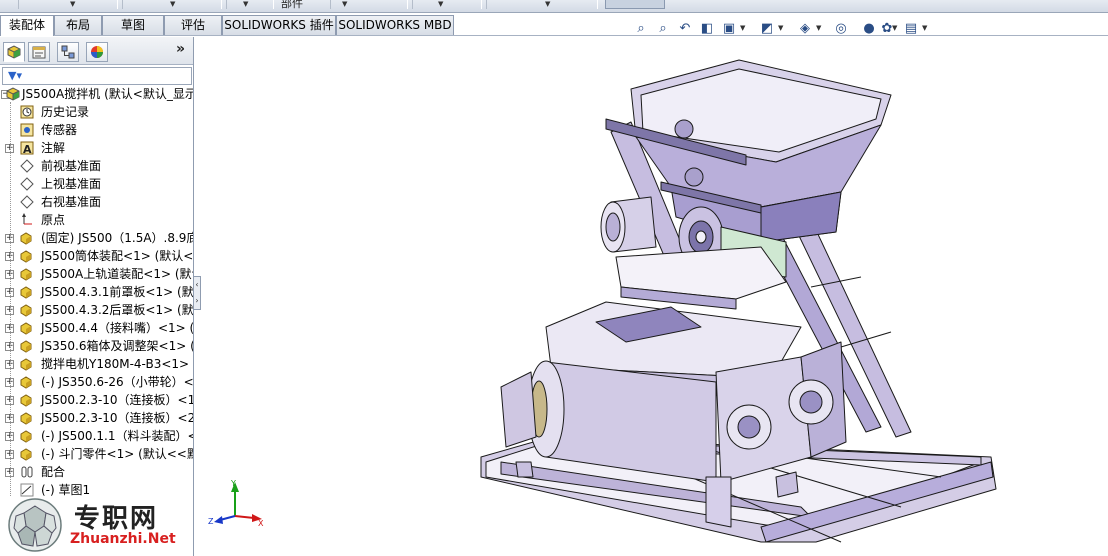 The image size is (1108, 556). Describe the element at coordinates (123, 539) in the screenshot. I see `watermark-url: Zhuanzhi.Net` at that location.